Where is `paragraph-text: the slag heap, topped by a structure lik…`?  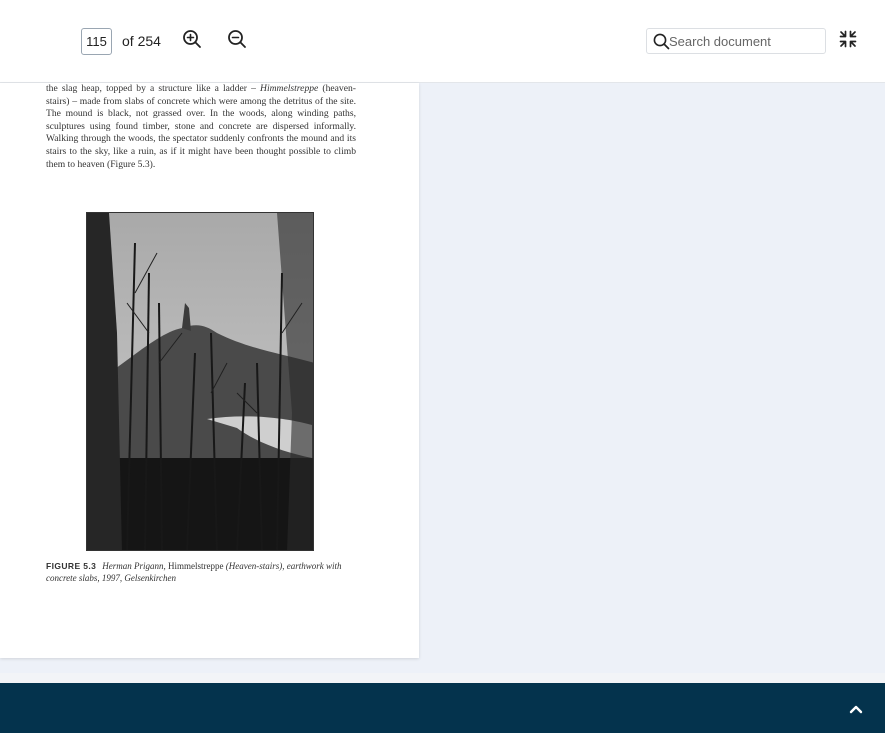
paragraph-text: the slag heap, topped by a structure lik… is located at coordinates (153, 88).